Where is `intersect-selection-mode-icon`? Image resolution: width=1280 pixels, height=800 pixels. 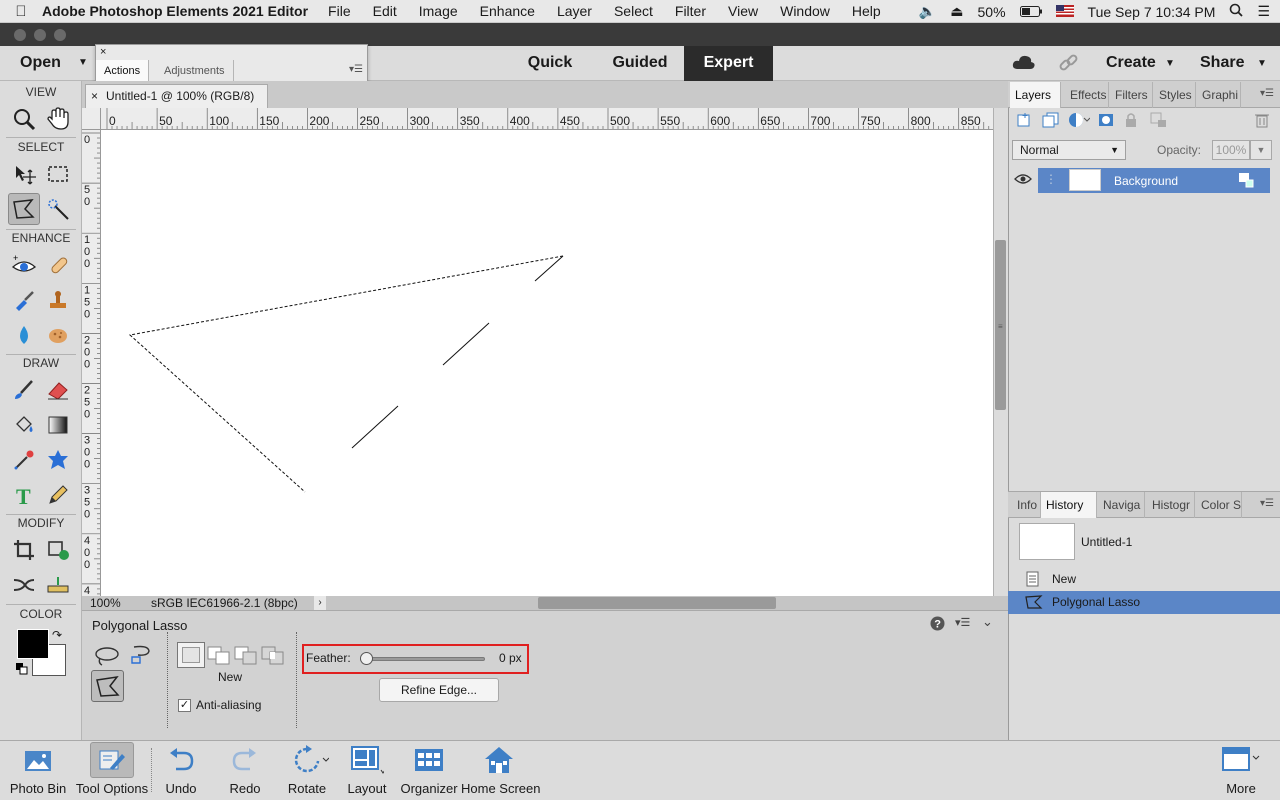
intersect-selection-mode-icon is located at coordinates (273, 657).